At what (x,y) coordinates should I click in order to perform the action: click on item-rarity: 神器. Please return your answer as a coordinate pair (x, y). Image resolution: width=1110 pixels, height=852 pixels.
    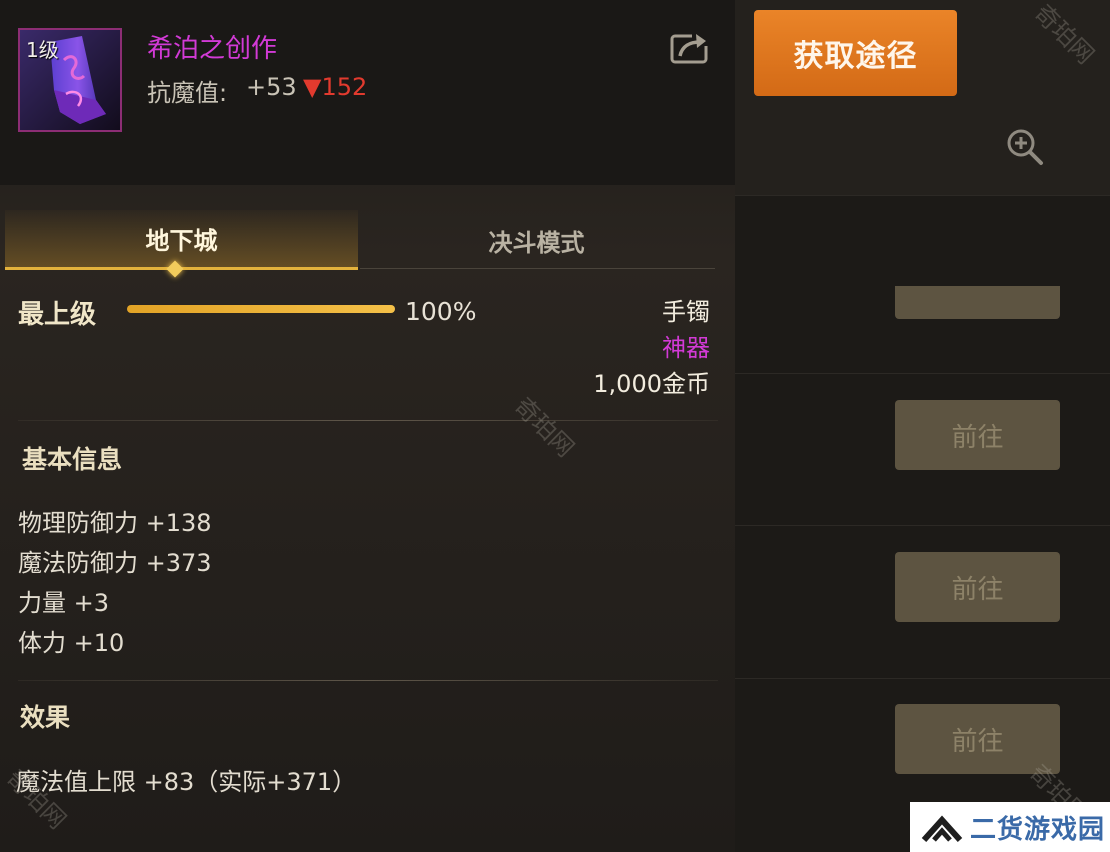
    Looking at the image, I should click on (686, 348).